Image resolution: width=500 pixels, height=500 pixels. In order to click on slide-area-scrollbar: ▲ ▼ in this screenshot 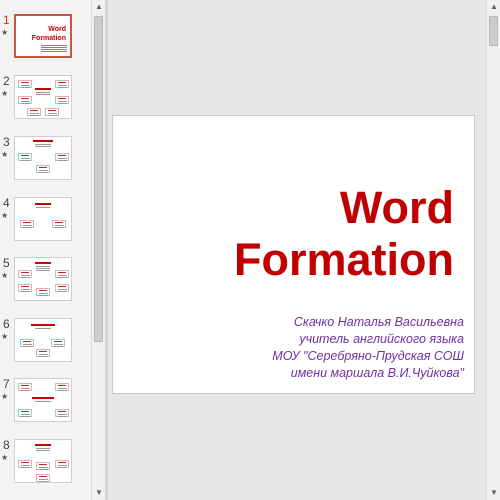, I will do `click(493, 250)`.